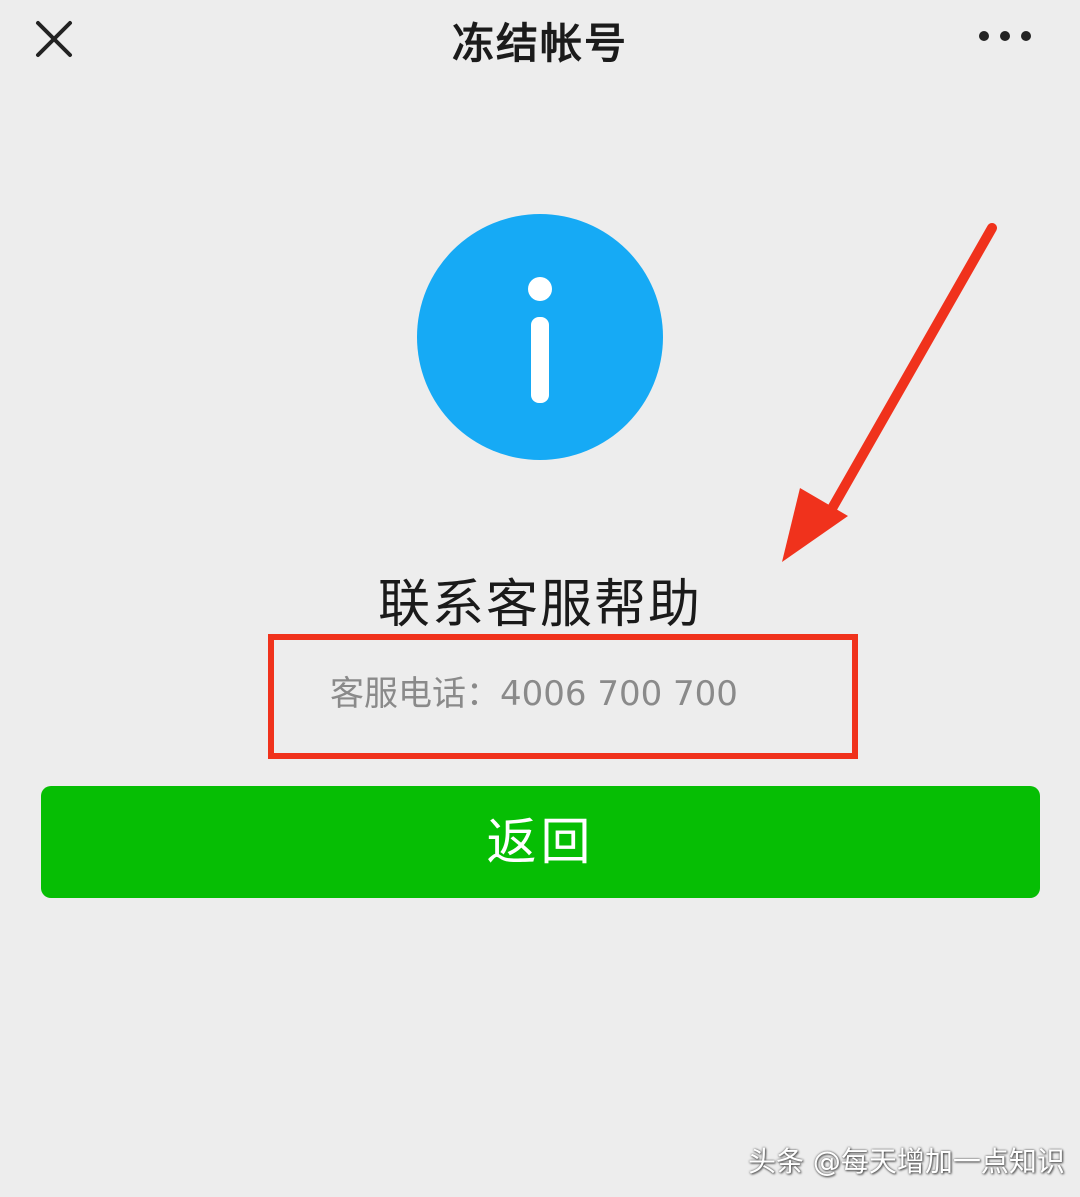 Image resolution: width=1080 pixels, height=1197 pixels. I want to click on back-button: 返回, so click(540, 842).